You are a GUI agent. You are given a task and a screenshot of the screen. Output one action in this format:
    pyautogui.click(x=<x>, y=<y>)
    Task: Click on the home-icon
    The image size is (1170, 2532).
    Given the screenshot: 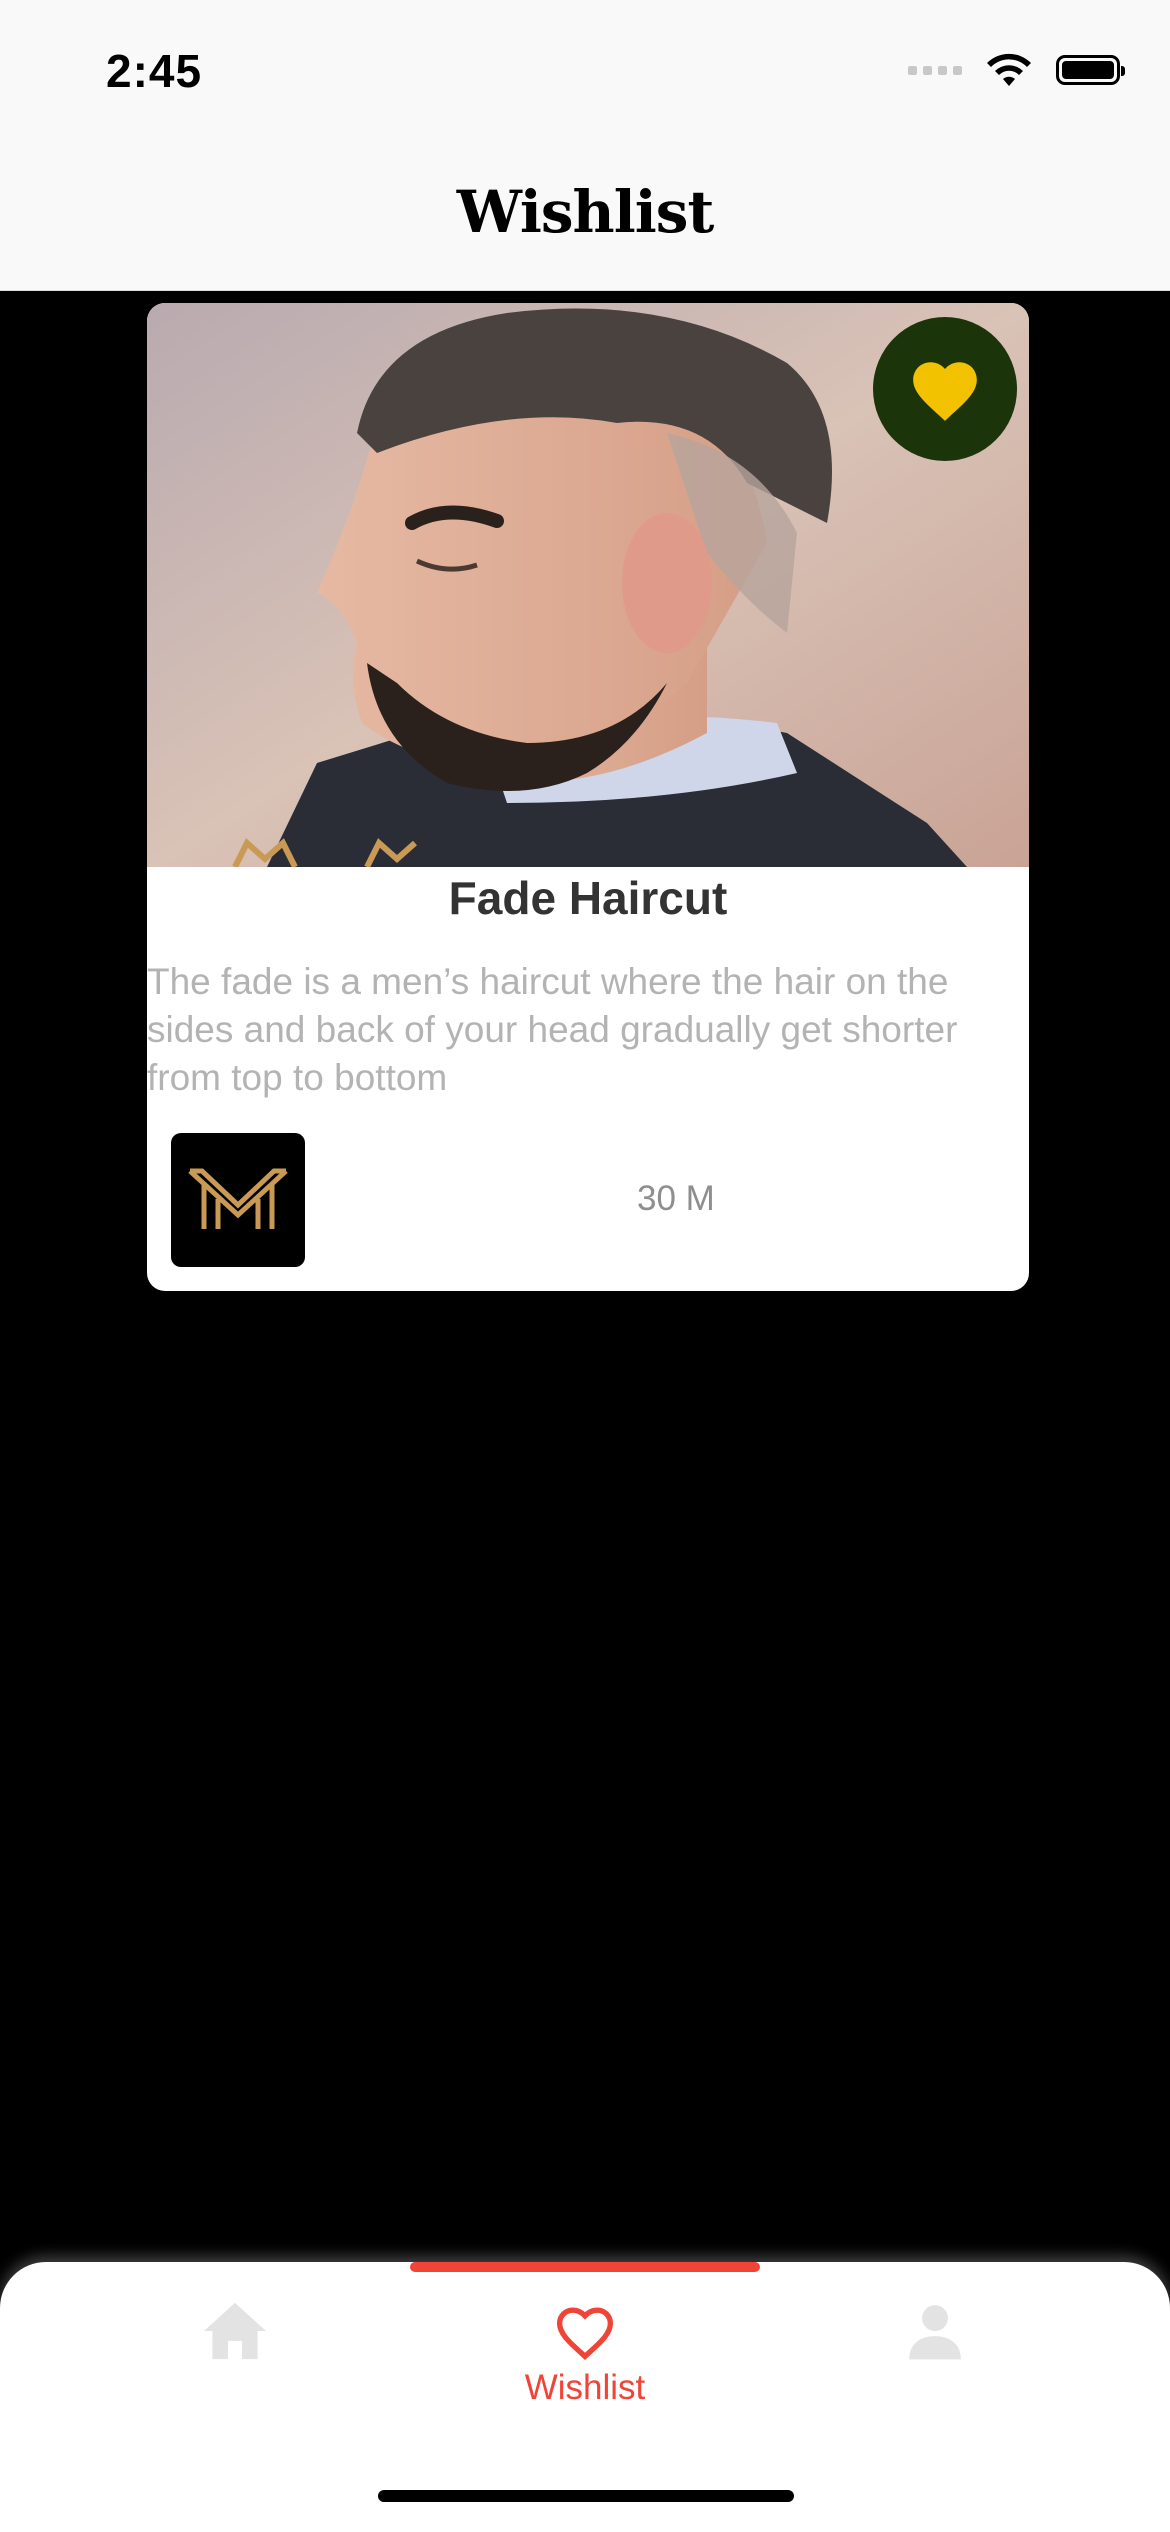 What is the action you would take?
    pyautogui.click(x=235, y=2331)
    